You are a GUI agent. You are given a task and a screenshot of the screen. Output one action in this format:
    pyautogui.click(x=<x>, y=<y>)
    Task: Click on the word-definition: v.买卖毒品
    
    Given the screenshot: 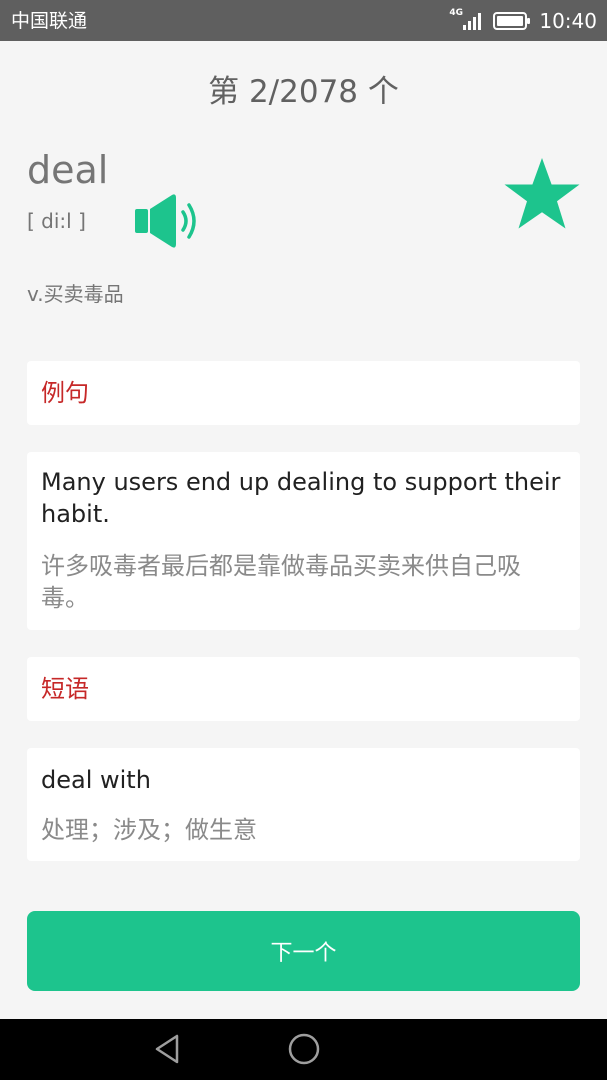 What is the action you would take?
    pyautogui.click(x=75, y=294)
    